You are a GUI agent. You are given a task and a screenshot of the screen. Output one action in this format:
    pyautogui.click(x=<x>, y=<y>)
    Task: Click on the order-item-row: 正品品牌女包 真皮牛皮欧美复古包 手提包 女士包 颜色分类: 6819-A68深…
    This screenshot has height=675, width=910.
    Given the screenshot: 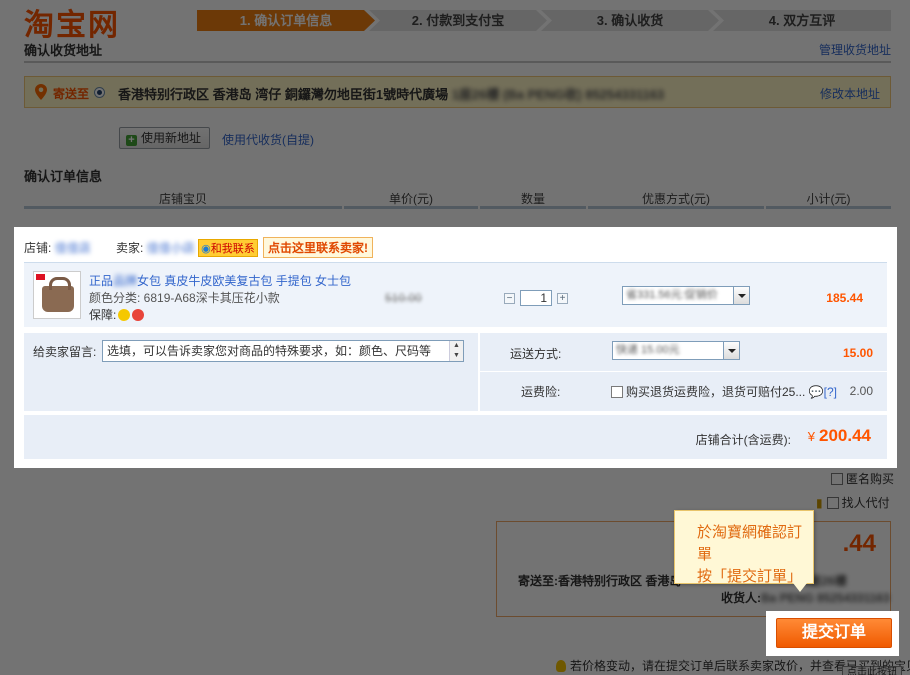 What is the action you would take?
    pyautogui.click(x=455, y=294)
    